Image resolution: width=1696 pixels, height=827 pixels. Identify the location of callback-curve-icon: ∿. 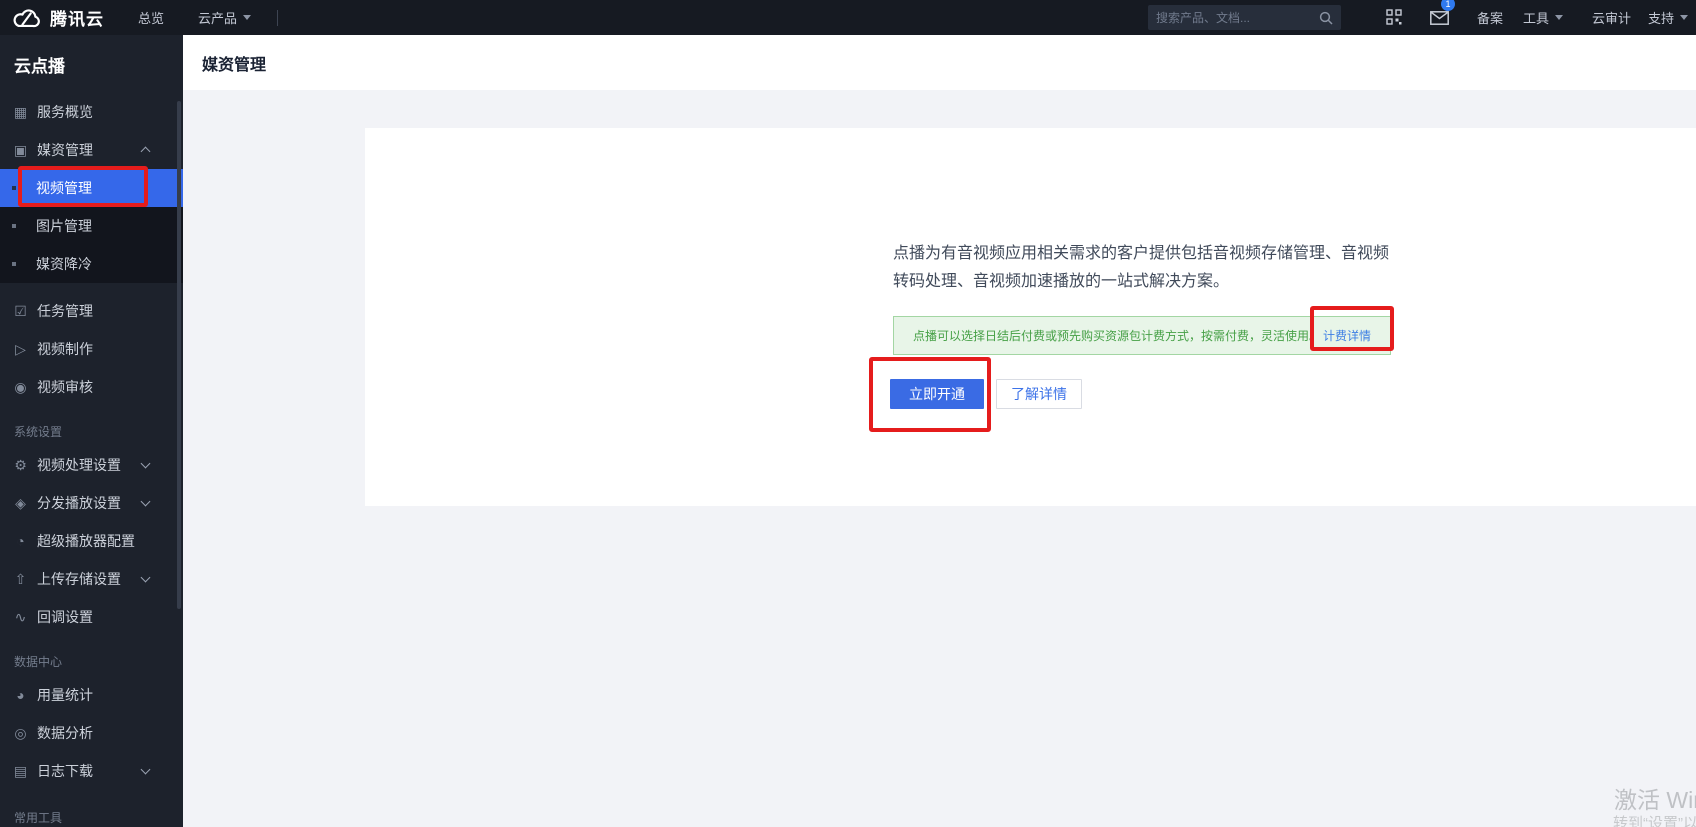
(20, 616).